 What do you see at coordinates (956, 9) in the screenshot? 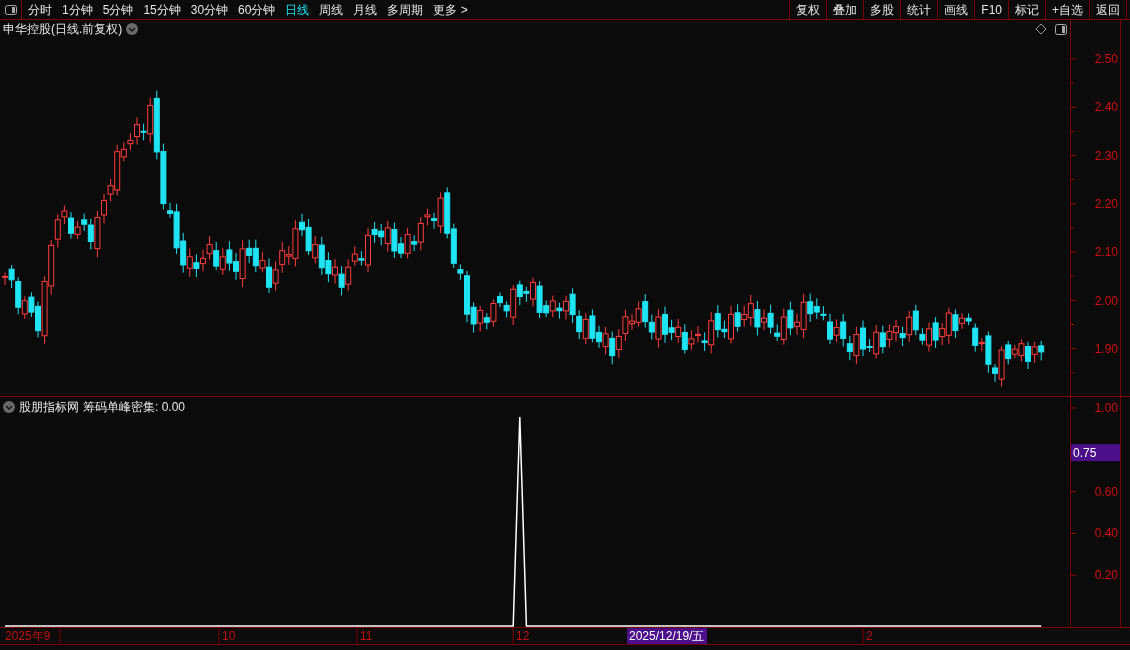
I see `toolbar-button: 画线` at bounding box center [956, 9].